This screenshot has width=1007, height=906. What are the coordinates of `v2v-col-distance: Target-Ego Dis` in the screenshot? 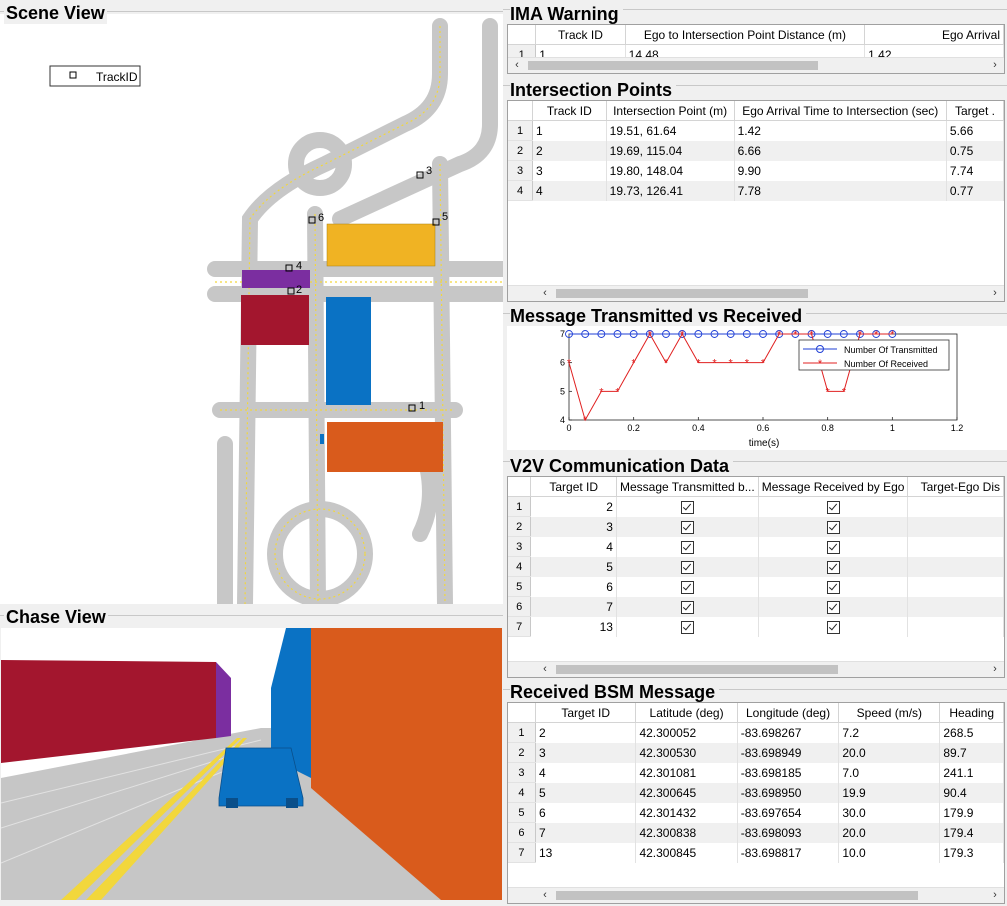 It's located at (955, 487).